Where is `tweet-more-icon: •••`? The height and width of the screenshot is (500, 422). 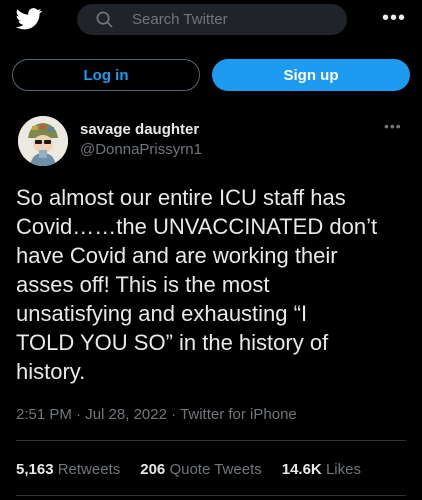
tweet-more-icon: ••• is located at coordinates (393, 126).